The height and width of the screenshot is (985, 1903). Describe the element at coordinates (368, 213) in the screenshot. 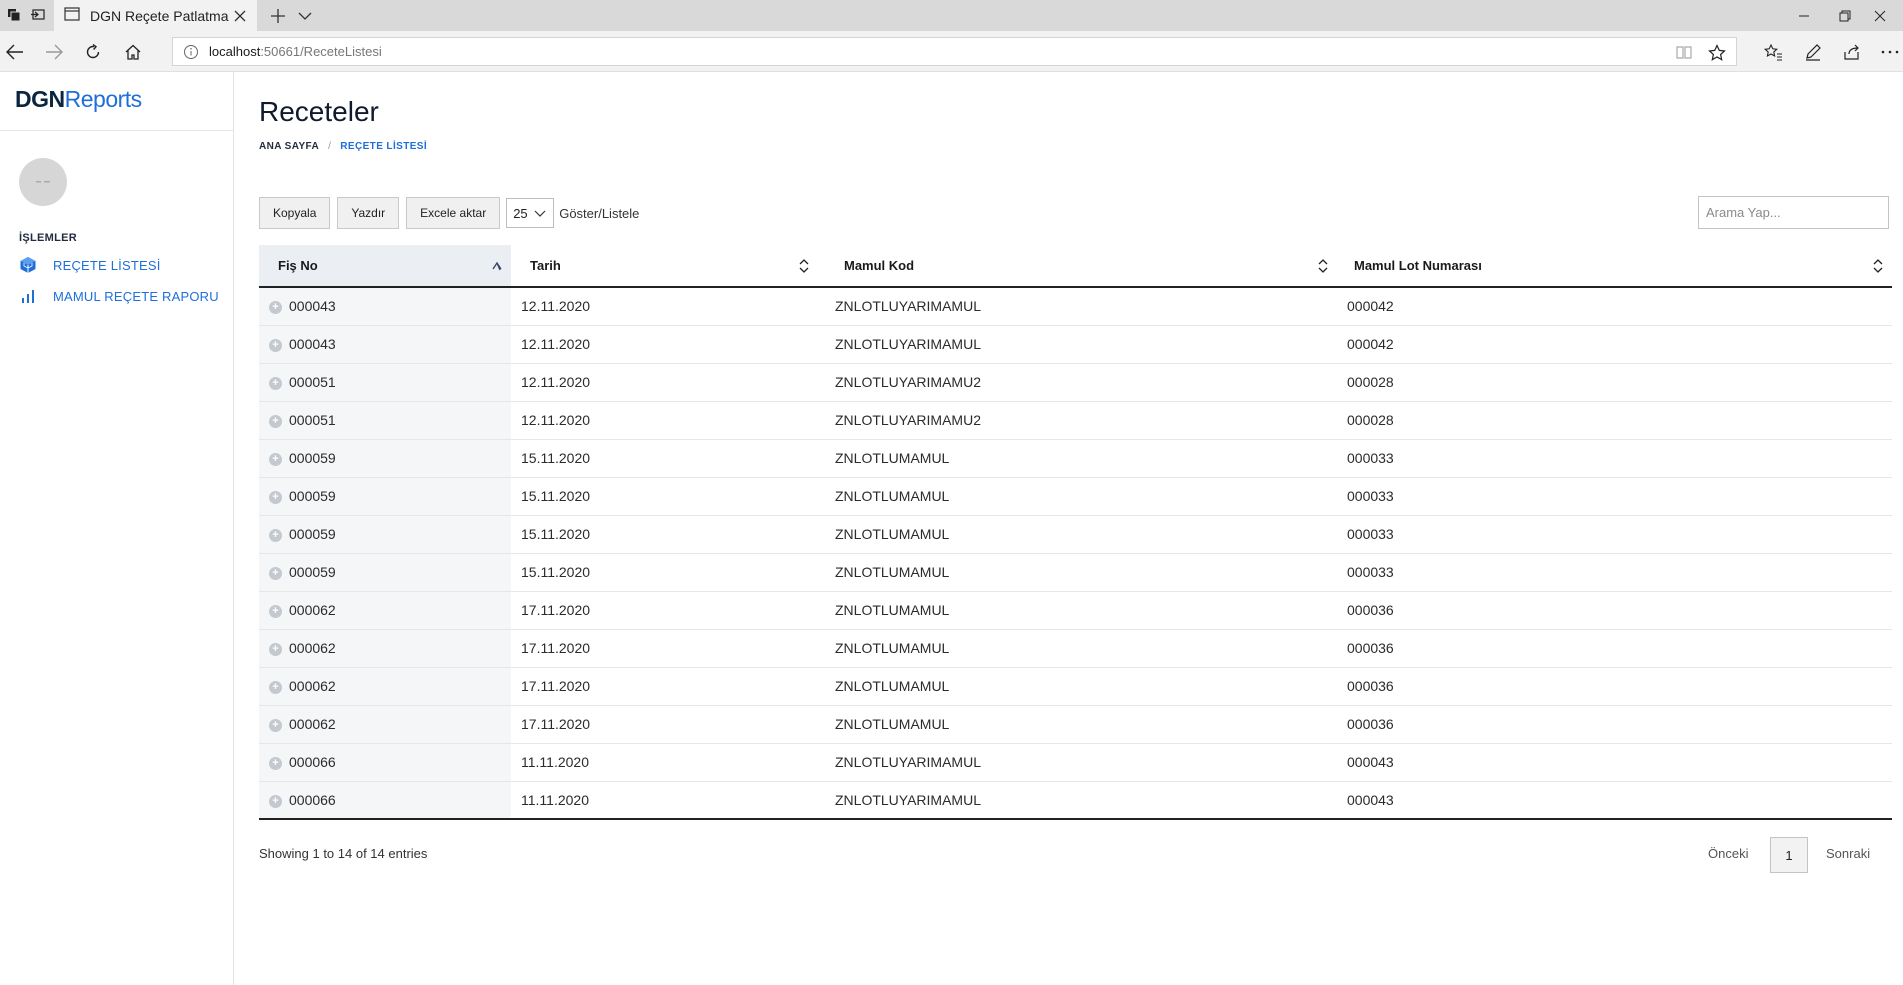

I see `print-button: Yazdır` at that location.